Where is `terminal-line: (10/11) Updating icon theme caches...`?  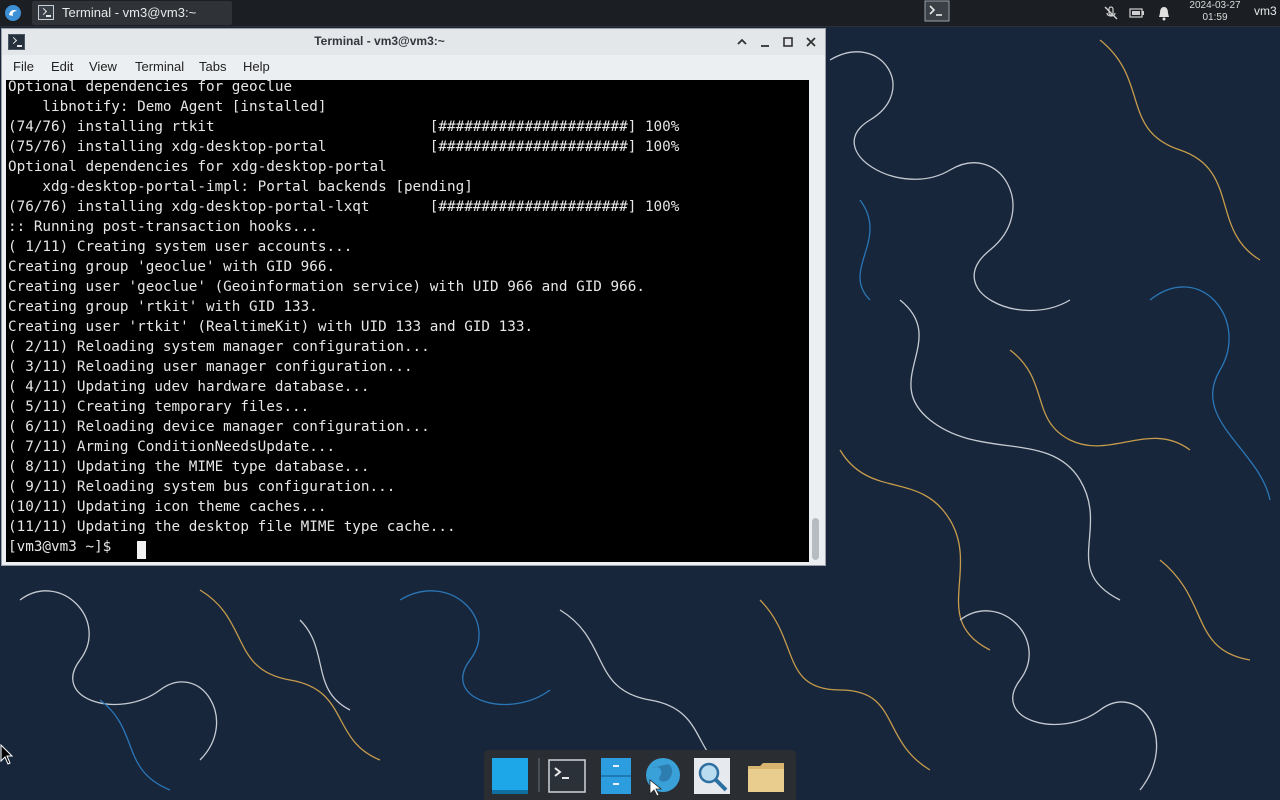 terminal-line: (10/11) Updating icon theme caches... is located at coordinates (167, 507).